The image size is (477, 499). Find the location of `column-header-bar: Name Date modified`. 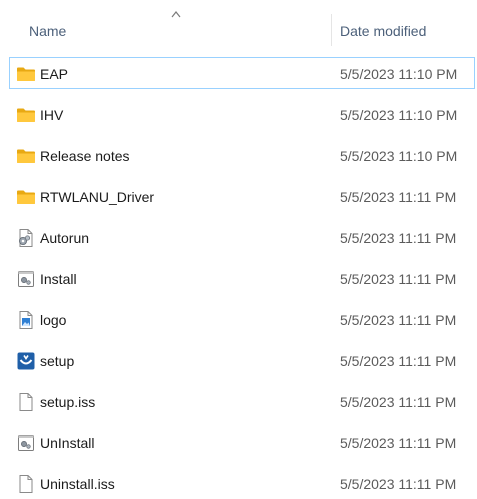

column-header-bar: Name Date modified is located at coordinates (238, 23).